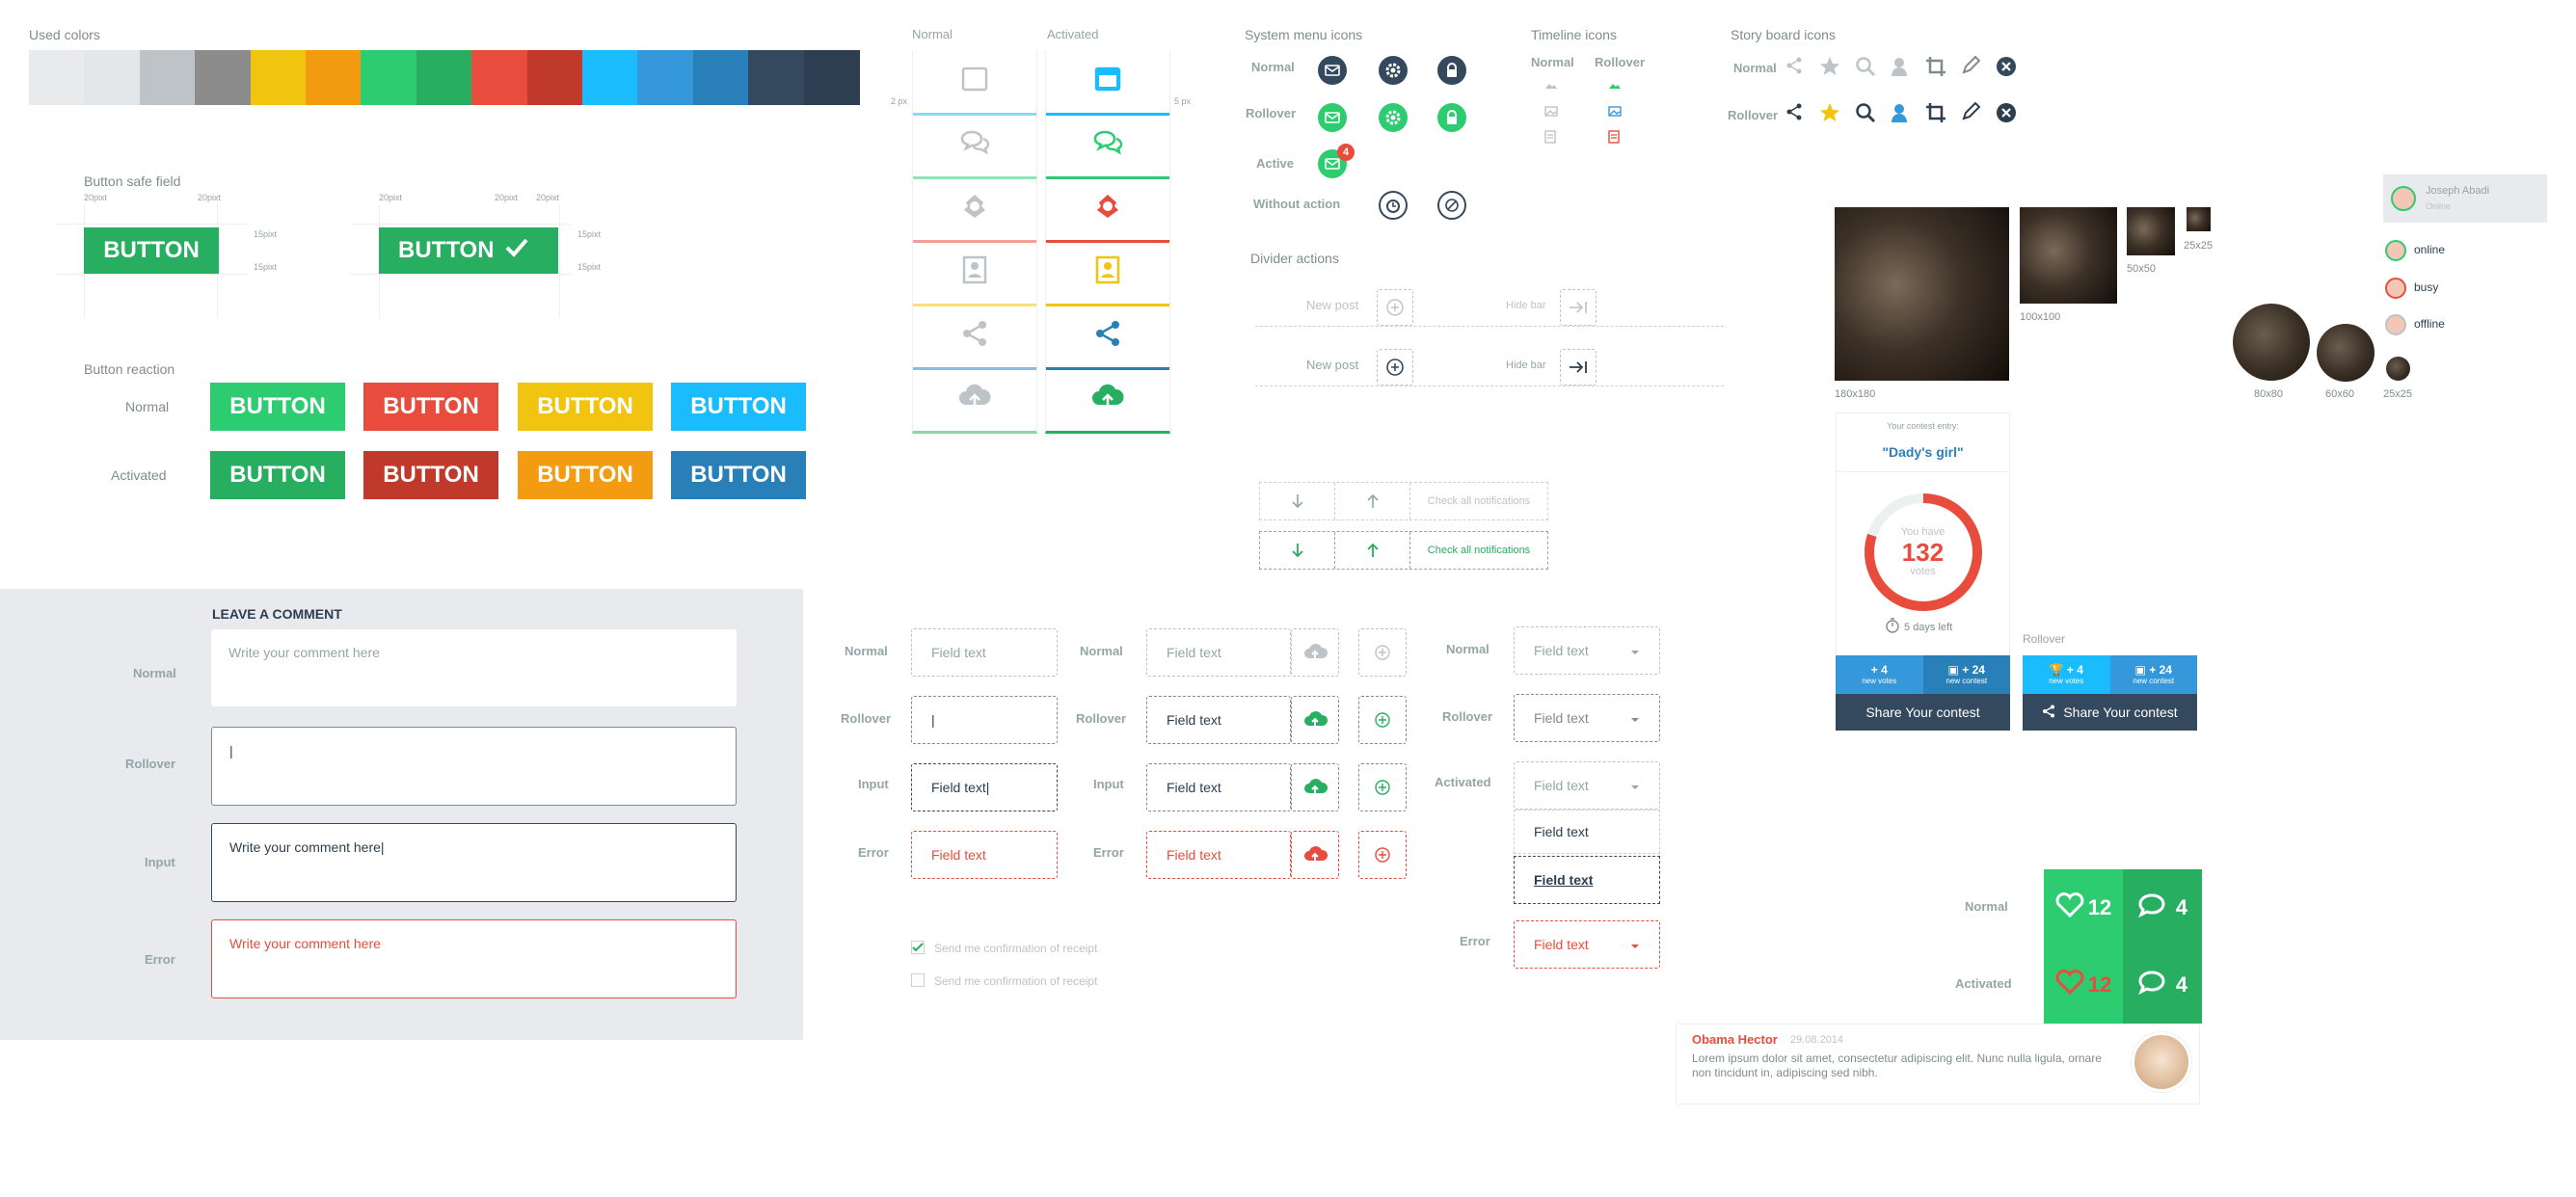 The image size is (2576, 1197). I want to click on window-card-activated, so click(1107, 83).